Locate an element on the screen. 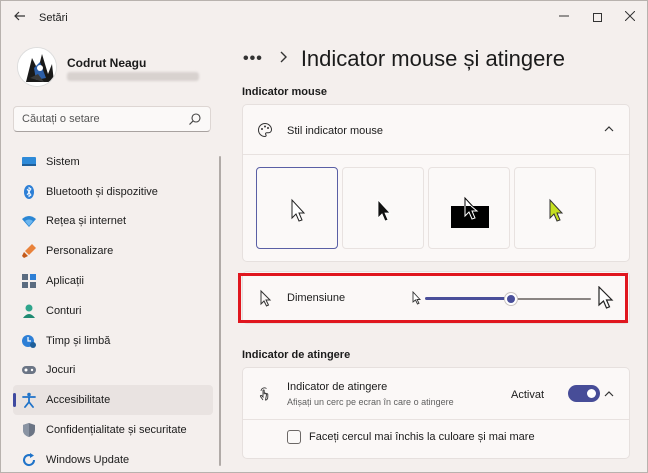  app-title: Setări is located at coordinates (53, 18).